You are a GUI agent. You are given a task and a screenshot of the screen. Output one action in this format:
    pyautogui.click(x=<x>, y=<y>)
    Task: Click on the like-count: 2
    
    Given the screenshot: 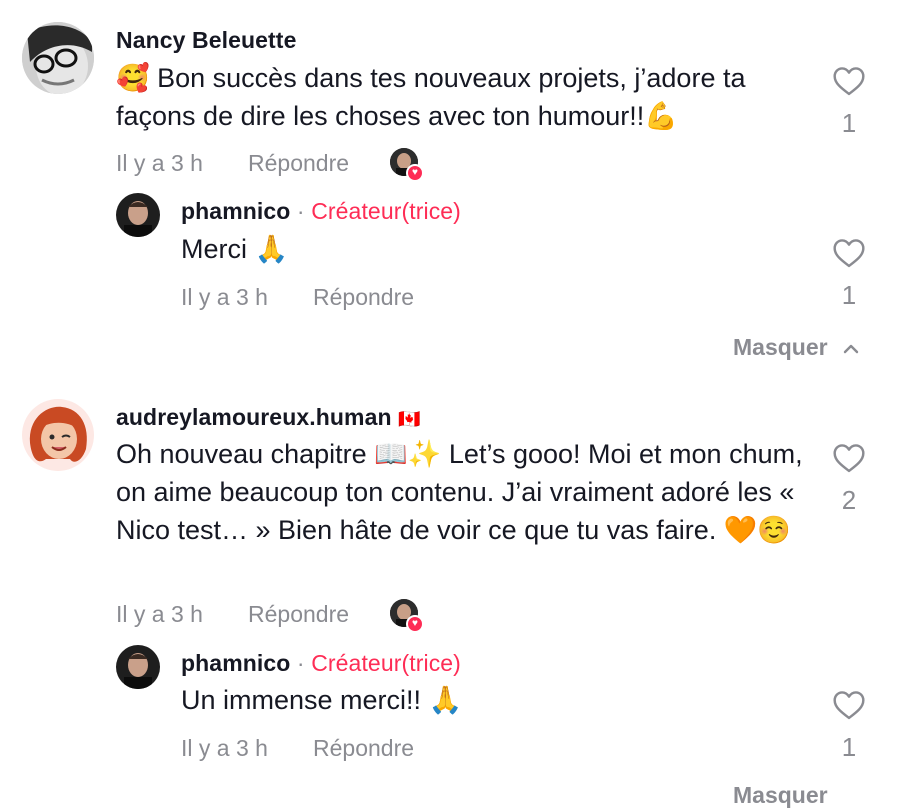 What is the action you would take?
    pyautogui.click(x=849, y=500)
    